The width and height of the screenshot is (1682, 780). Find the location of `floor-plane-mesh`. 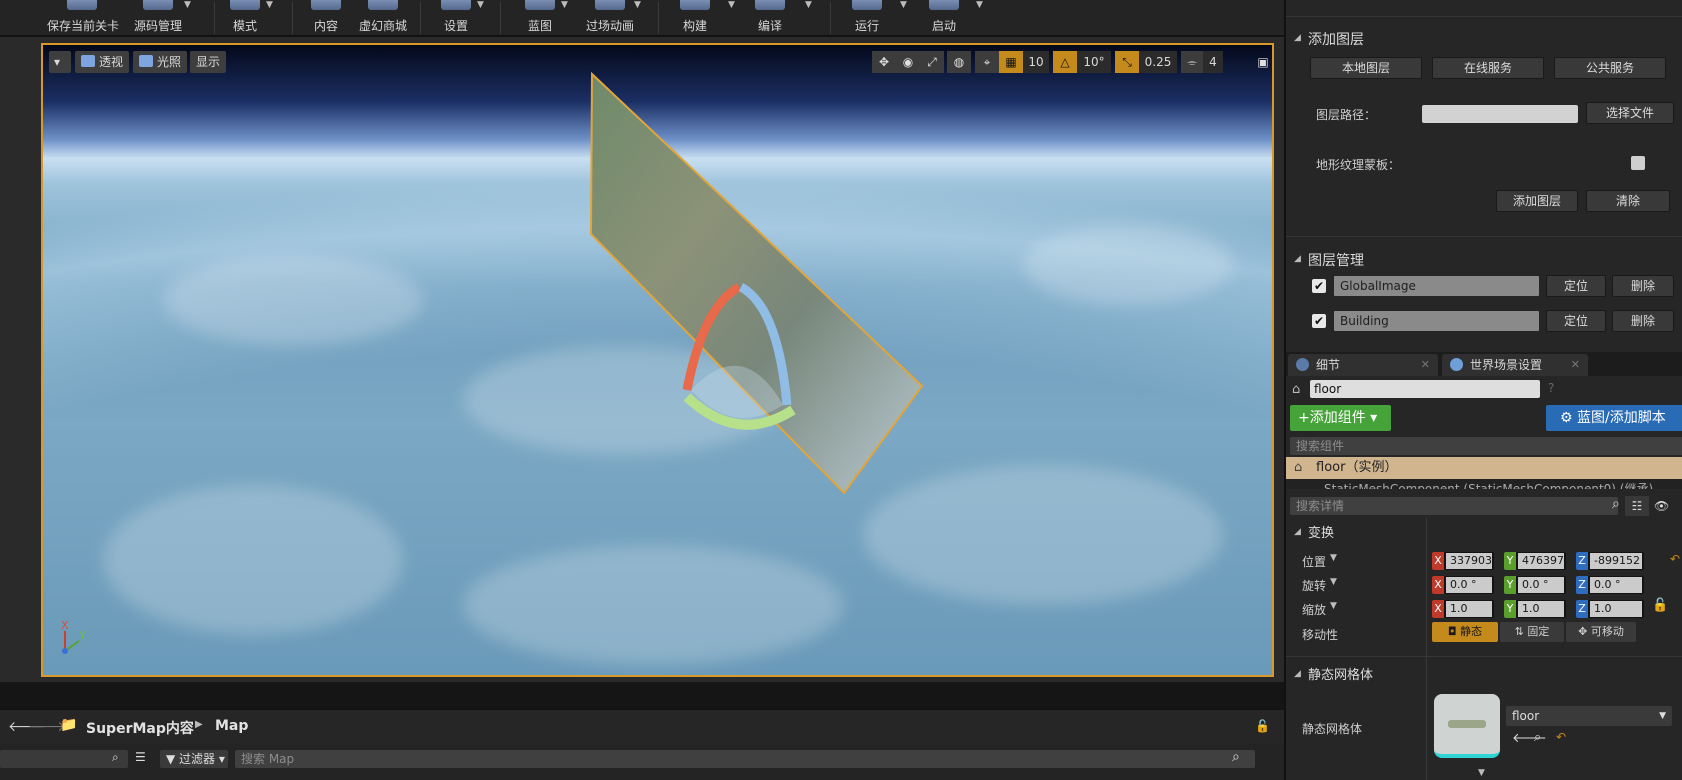

floor-plane-mesh is located at coordinates (756, 283).